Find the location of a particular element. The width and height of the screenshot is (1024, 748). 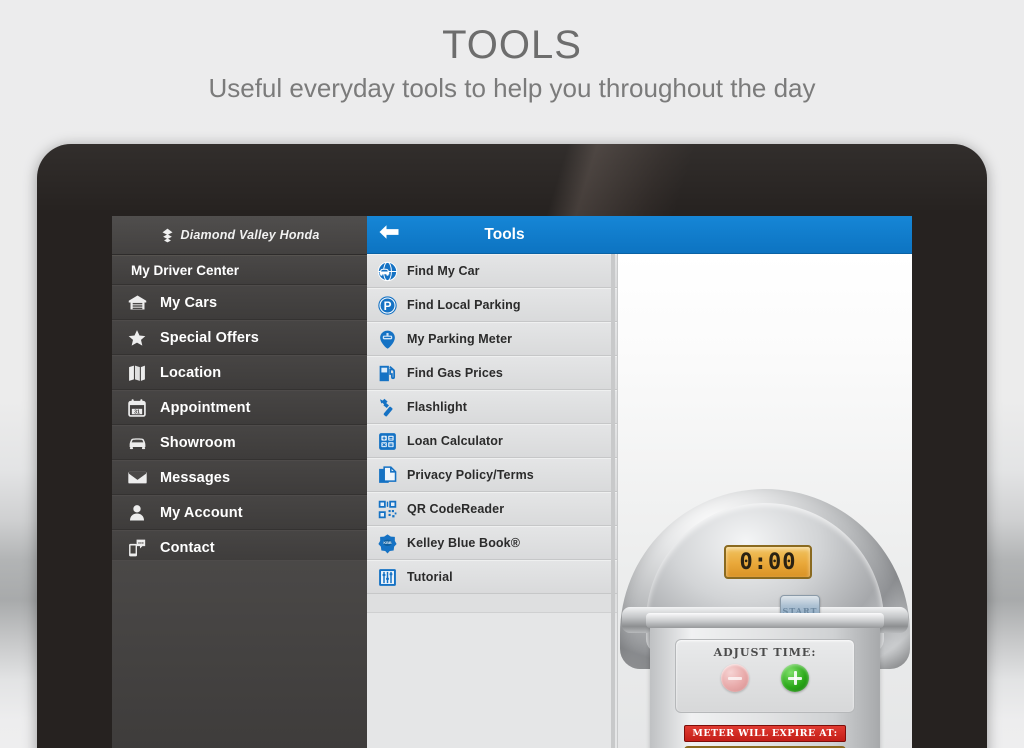

flashlight-icon is located at coordinates (387, 407).